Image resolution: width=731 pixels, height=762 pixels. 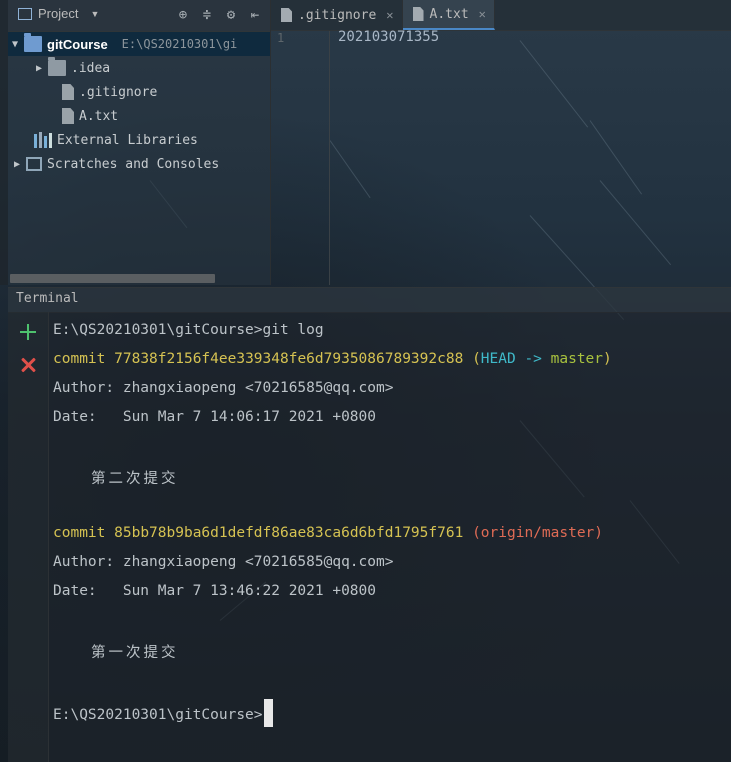 What do you see at coordinates (476, 359) in the screenshot?
I see `ref-paren-open: (` at bounding box center [476, 359].